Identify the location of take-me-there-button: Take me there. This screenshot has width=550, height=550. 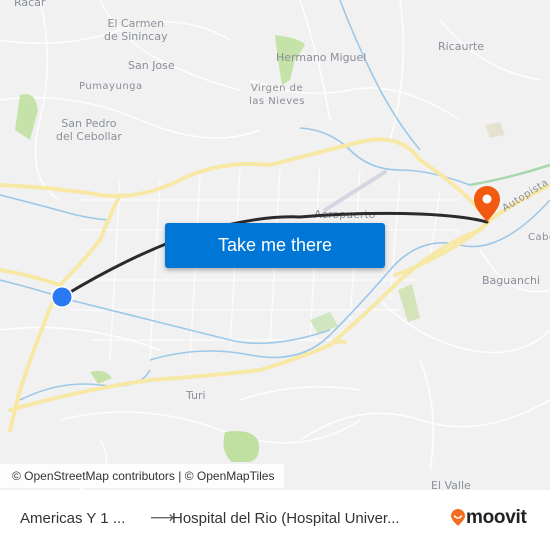
(275, 245).